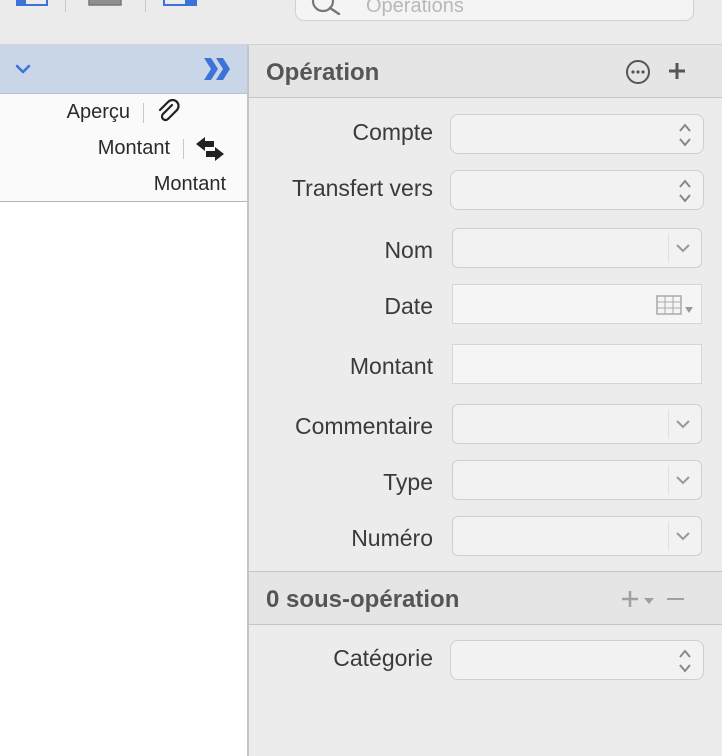  Describe the element at coordinates (415, 8) in the screenshot. I see `search-placeholder: Opérations` at that location.